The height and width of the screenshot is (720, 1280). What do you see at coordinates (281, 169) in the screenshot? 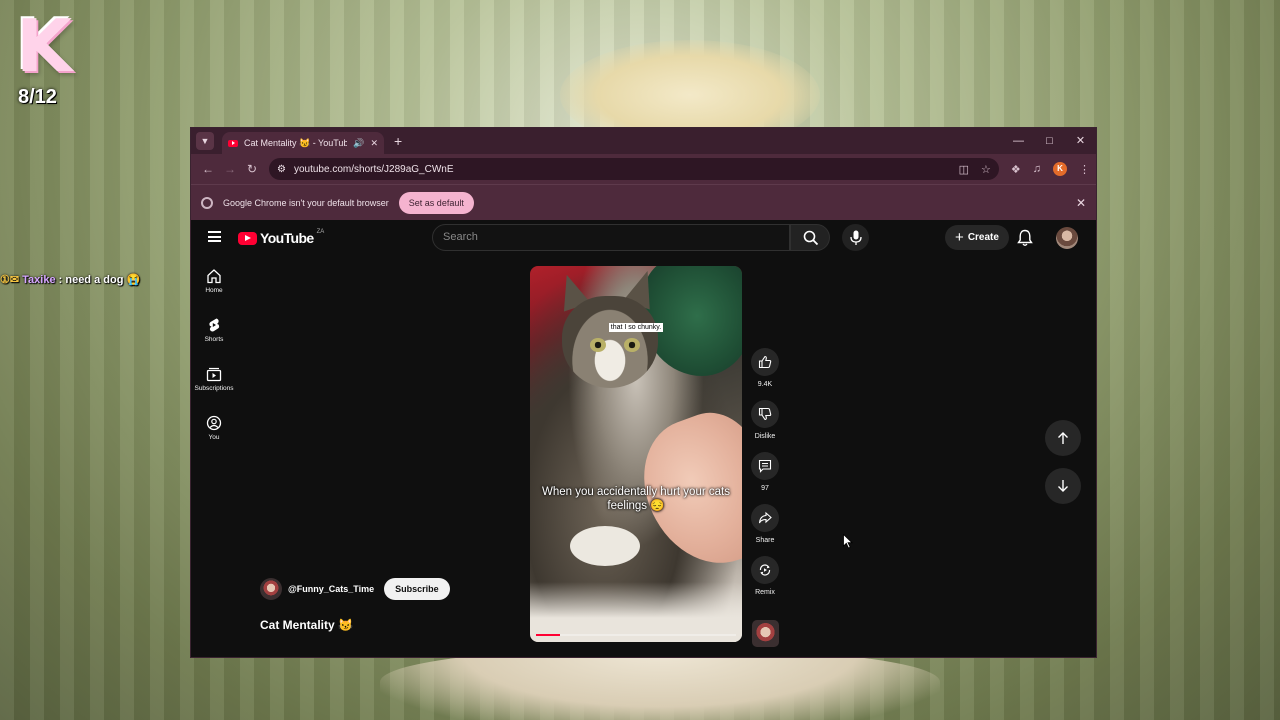
I see `site-info-icon: ⚙` at bounding box center [281, 169].